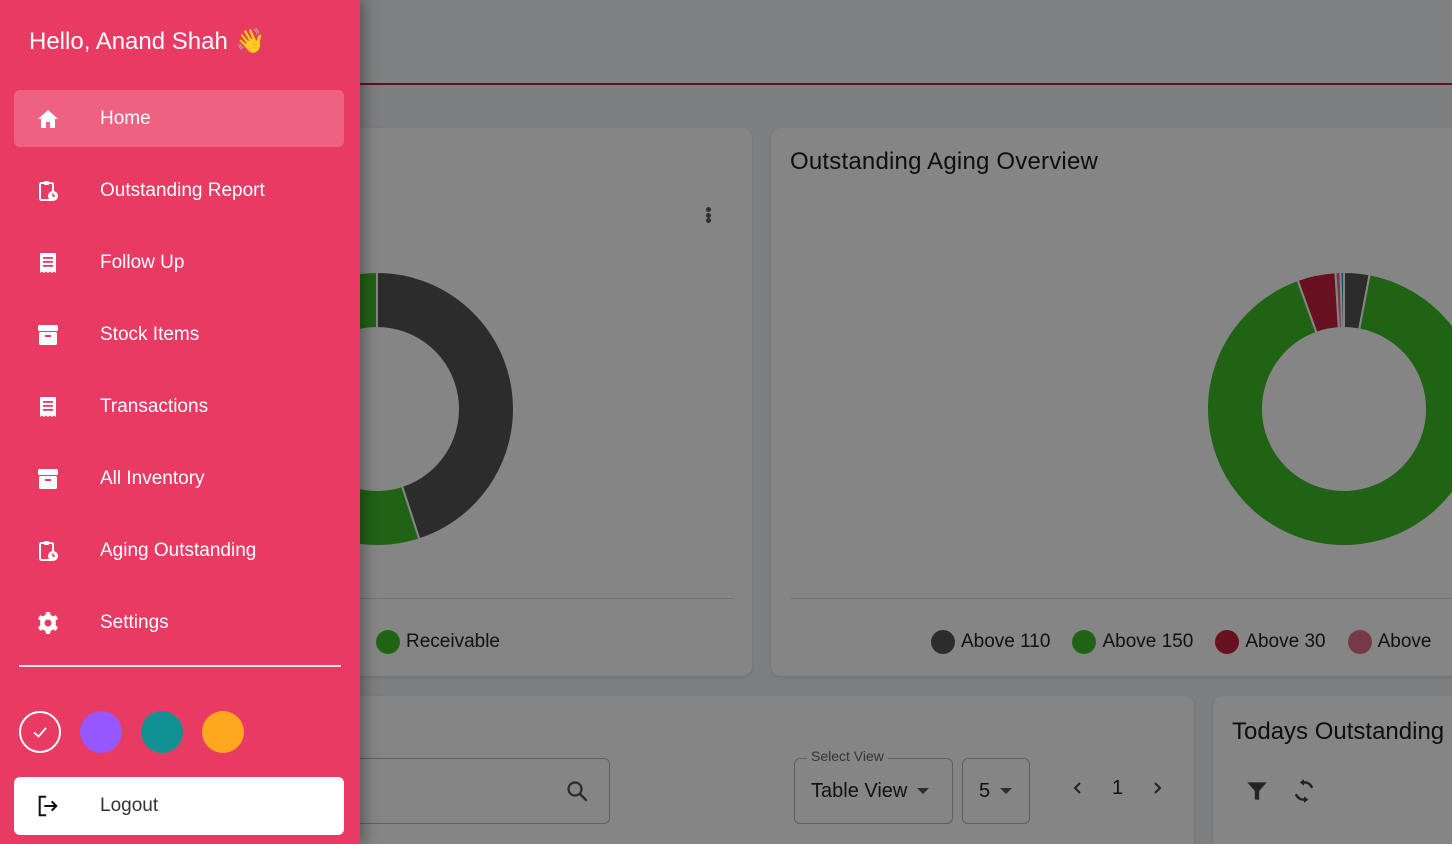 The image size is (1452, 844). What do you see at coordinates (134, 622) in the screenshot?
I see `sidebar-item-label: Settings` at bounding box center [134, 622].